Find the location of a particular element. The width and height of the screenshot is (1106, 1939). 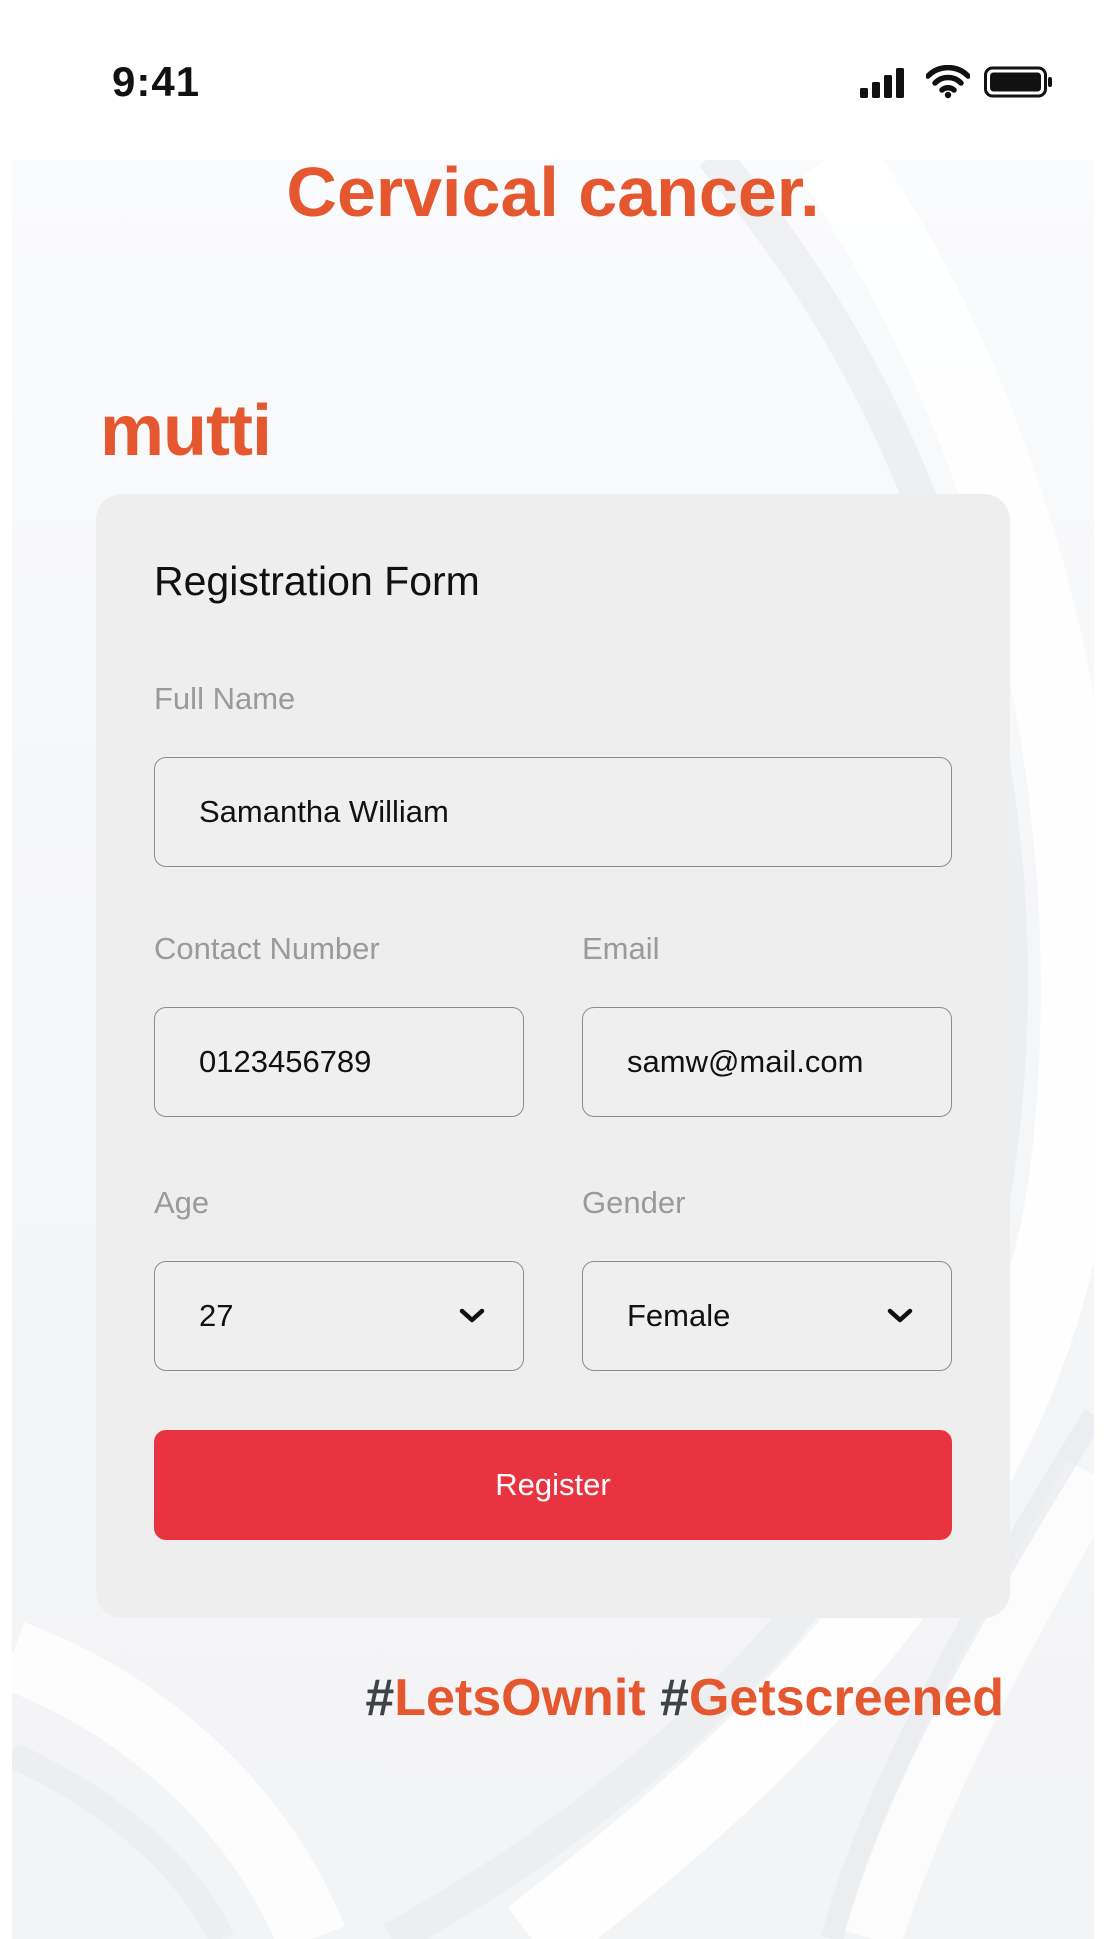

register-button-label: Register is located at coordinates (553, 1484).